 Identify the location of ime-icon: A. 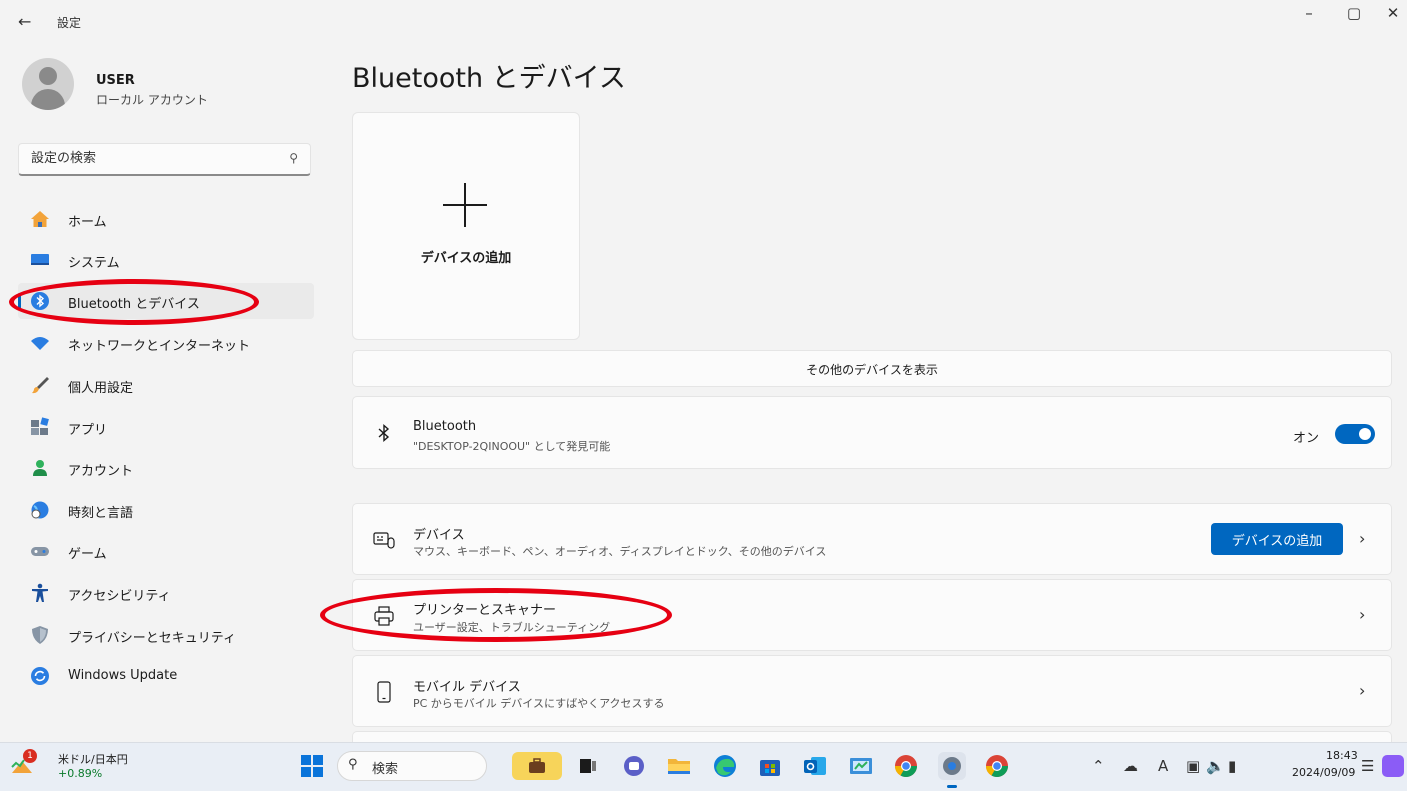
(1163, 766).